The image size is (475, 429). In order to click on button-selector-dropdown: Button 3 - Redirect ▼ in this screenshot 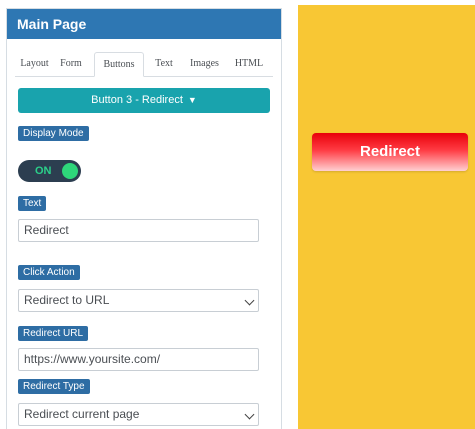, I will do `click(144, 100)`.